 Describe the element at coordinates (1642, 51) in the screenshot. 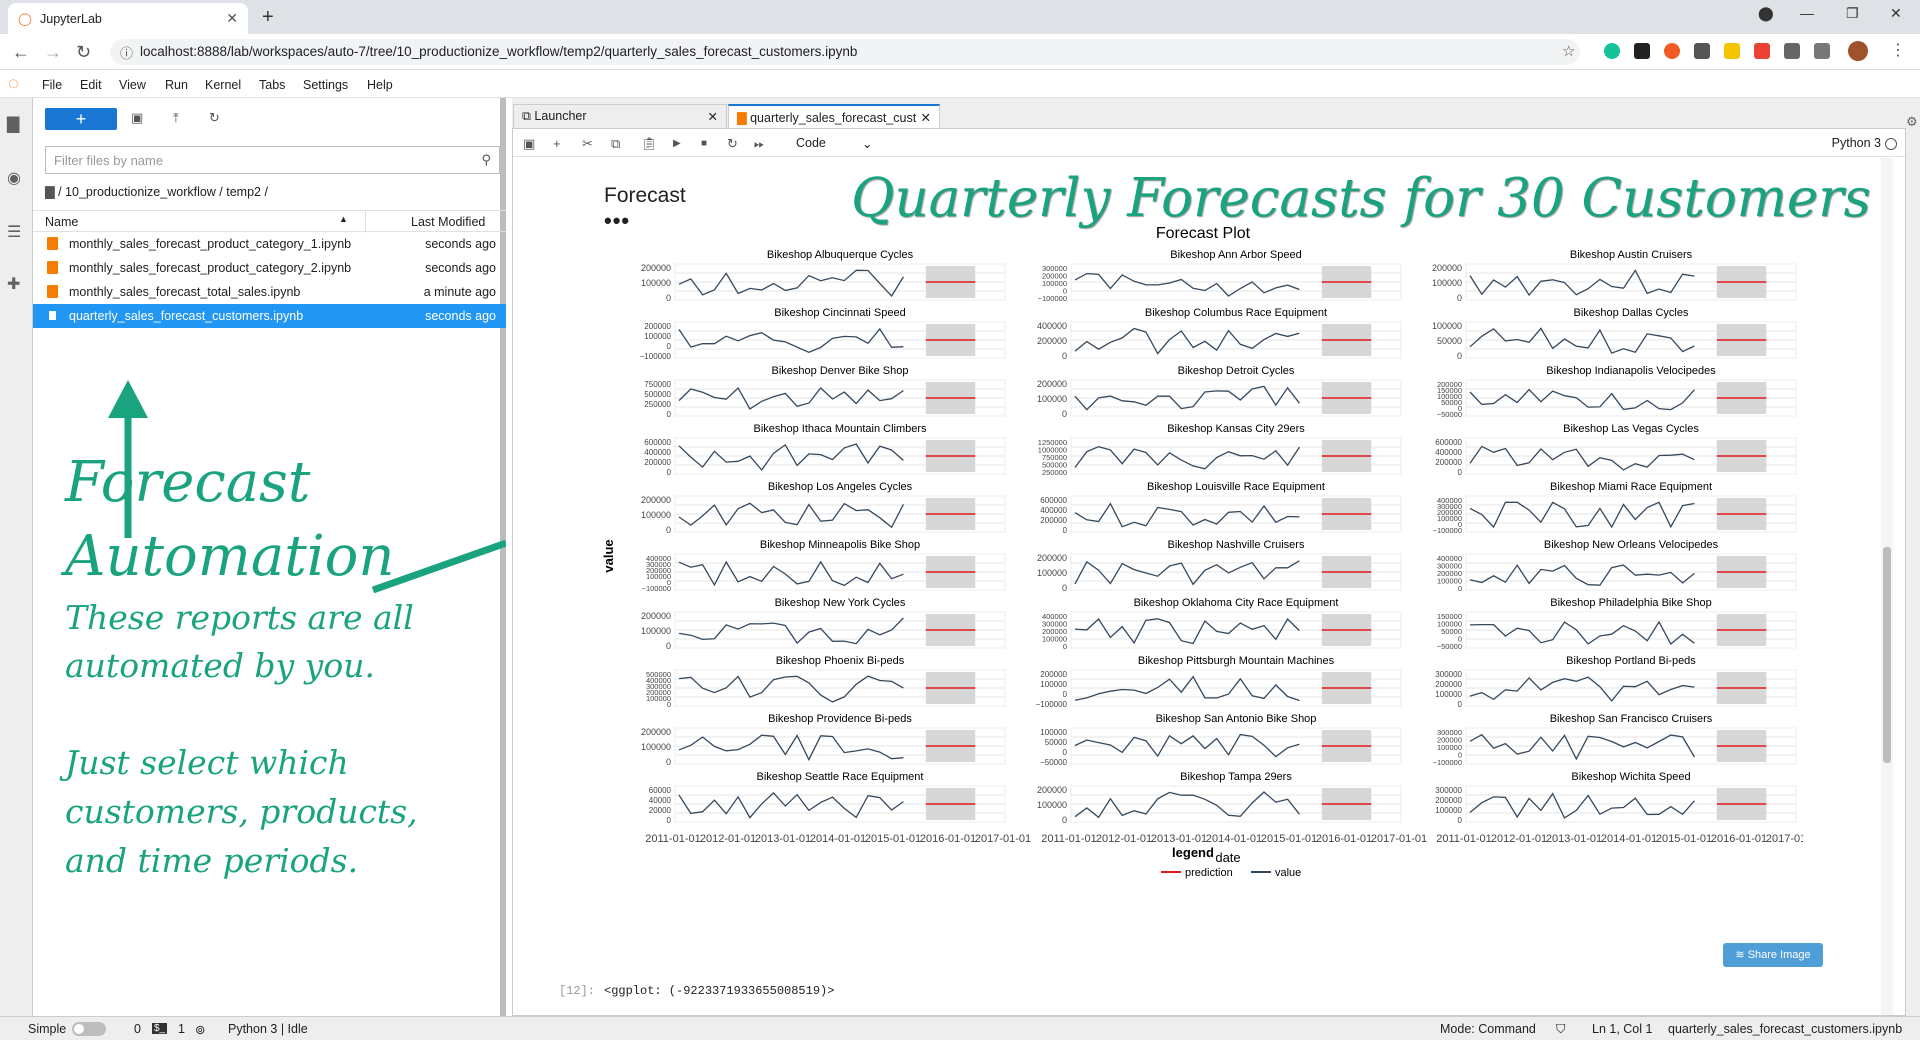

I see `extension-layers-icon` at that location.